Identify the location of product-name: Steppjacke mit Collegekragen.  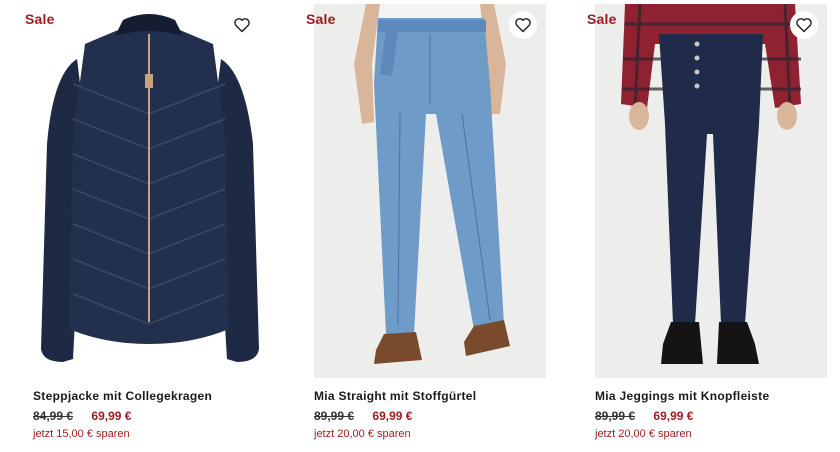
(122, 396).